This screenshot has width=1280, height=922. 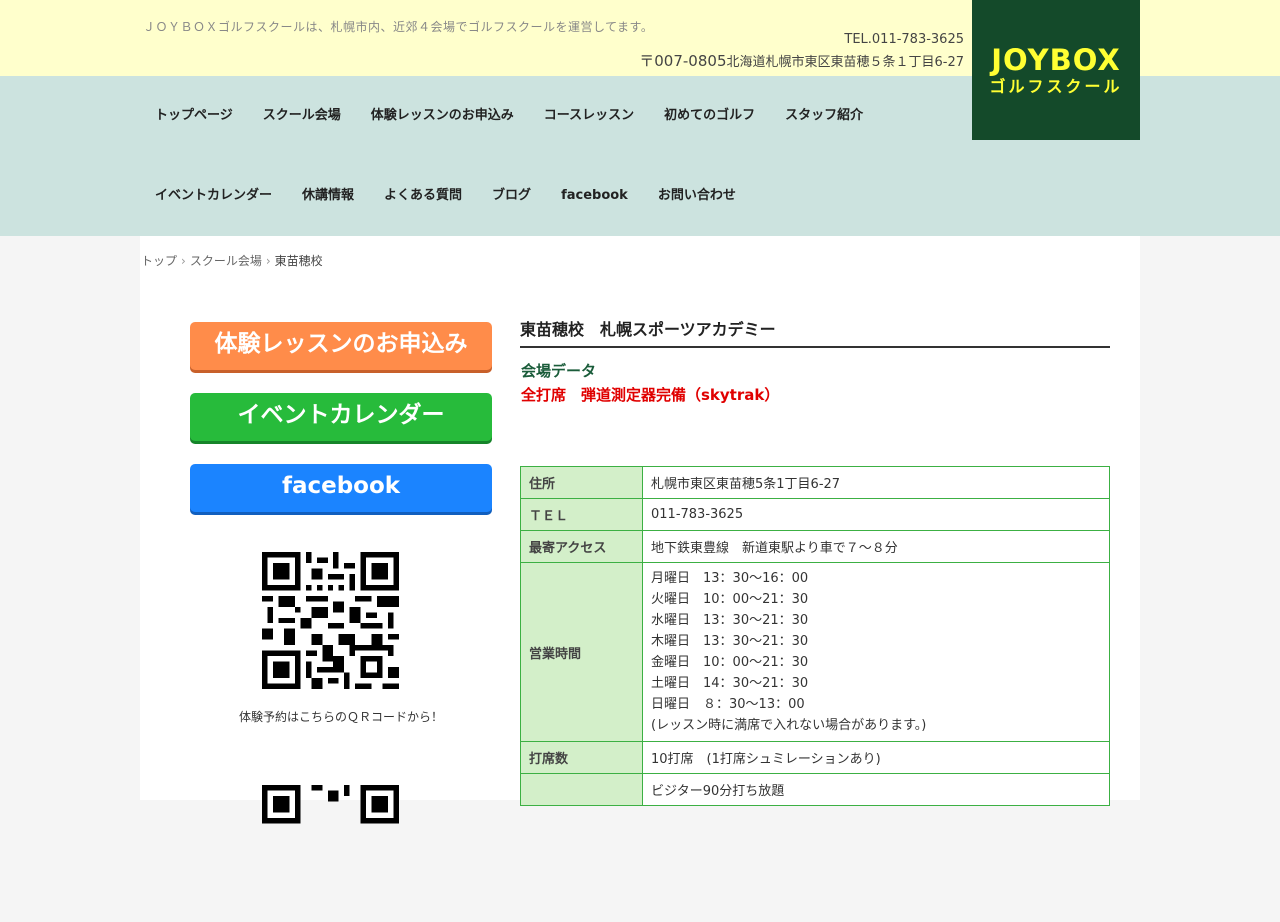 I want to click on header-address: 〒007-0805北海道札幌市東区東苗穂５条１丁目6-27, so click(x=801, y=60).